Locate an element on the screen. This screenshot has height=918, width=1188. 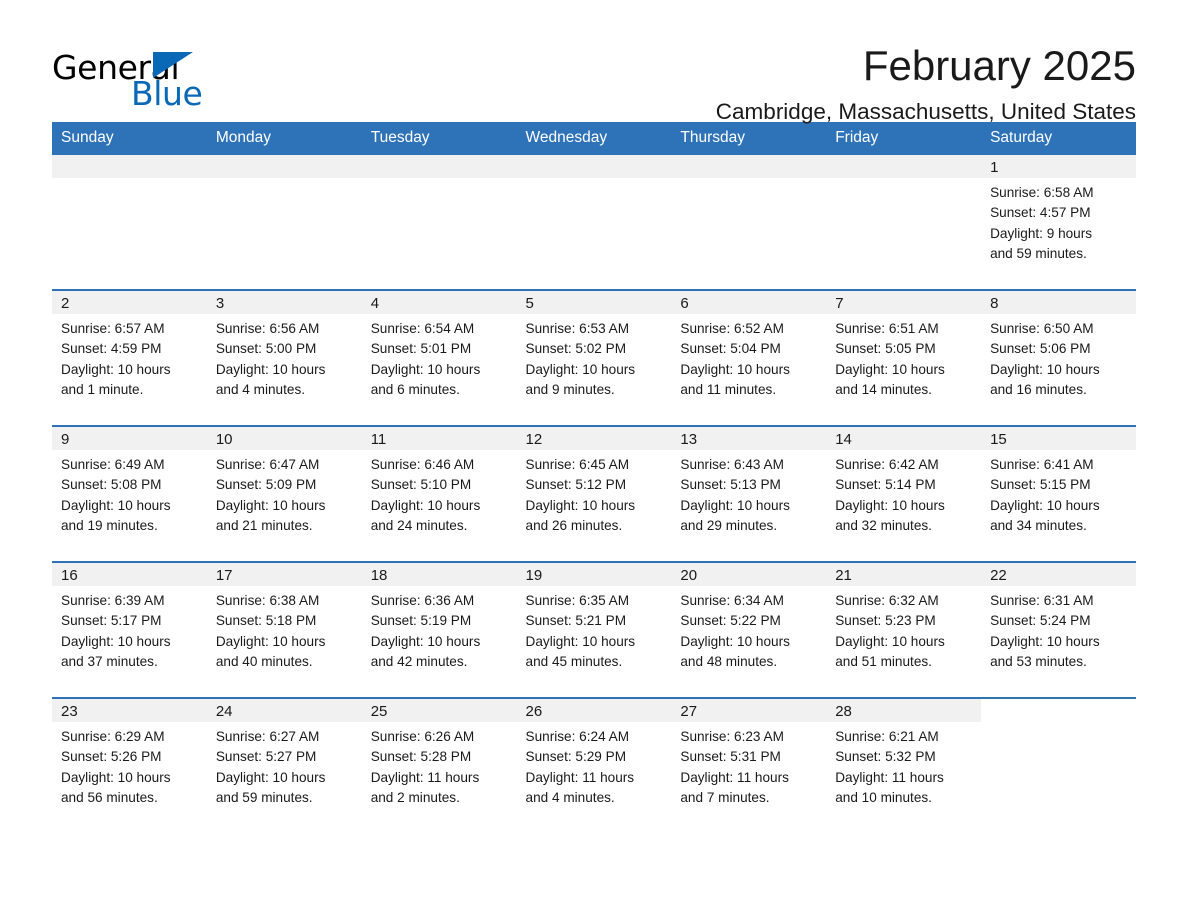
sunset-time: Sunset: 5:32 PM is located at coordinates (885, 757).